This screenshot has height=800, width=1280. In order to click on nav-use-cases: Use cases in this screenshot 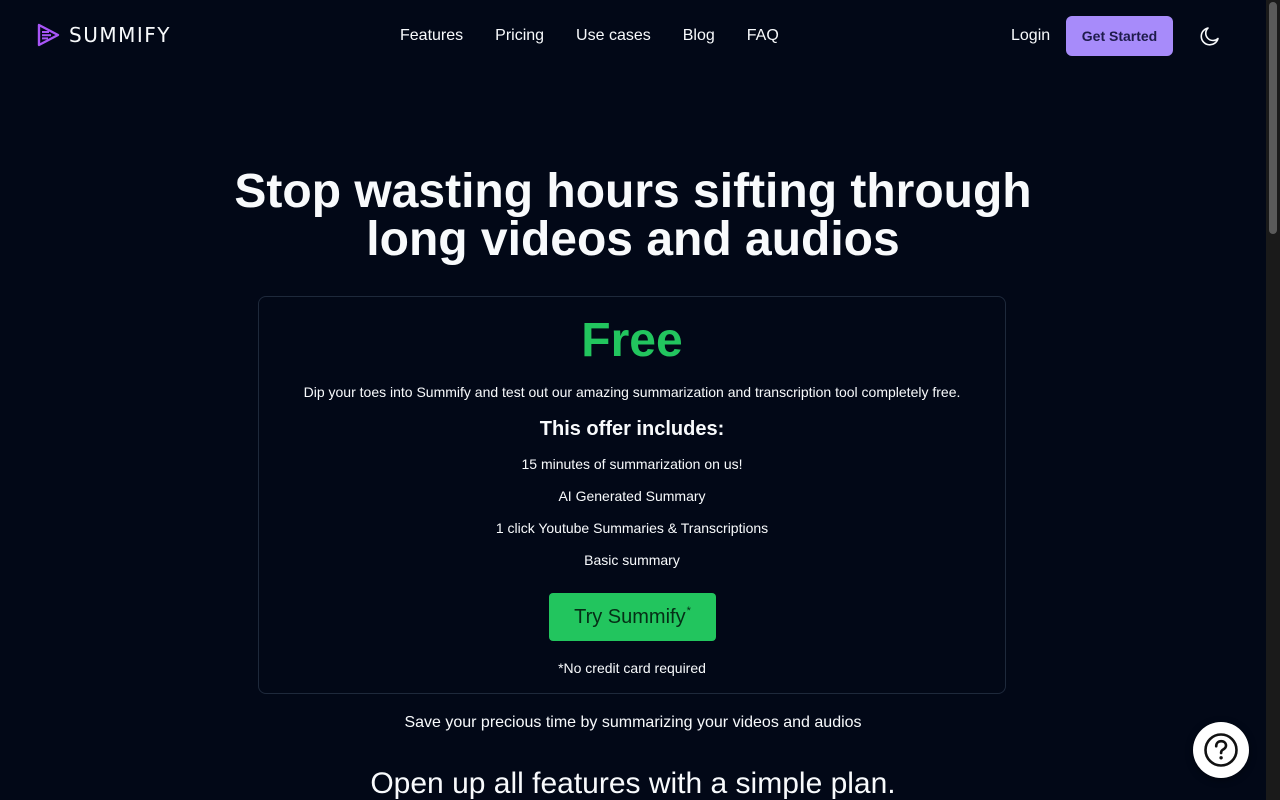, I will do `click(613, 36)`.